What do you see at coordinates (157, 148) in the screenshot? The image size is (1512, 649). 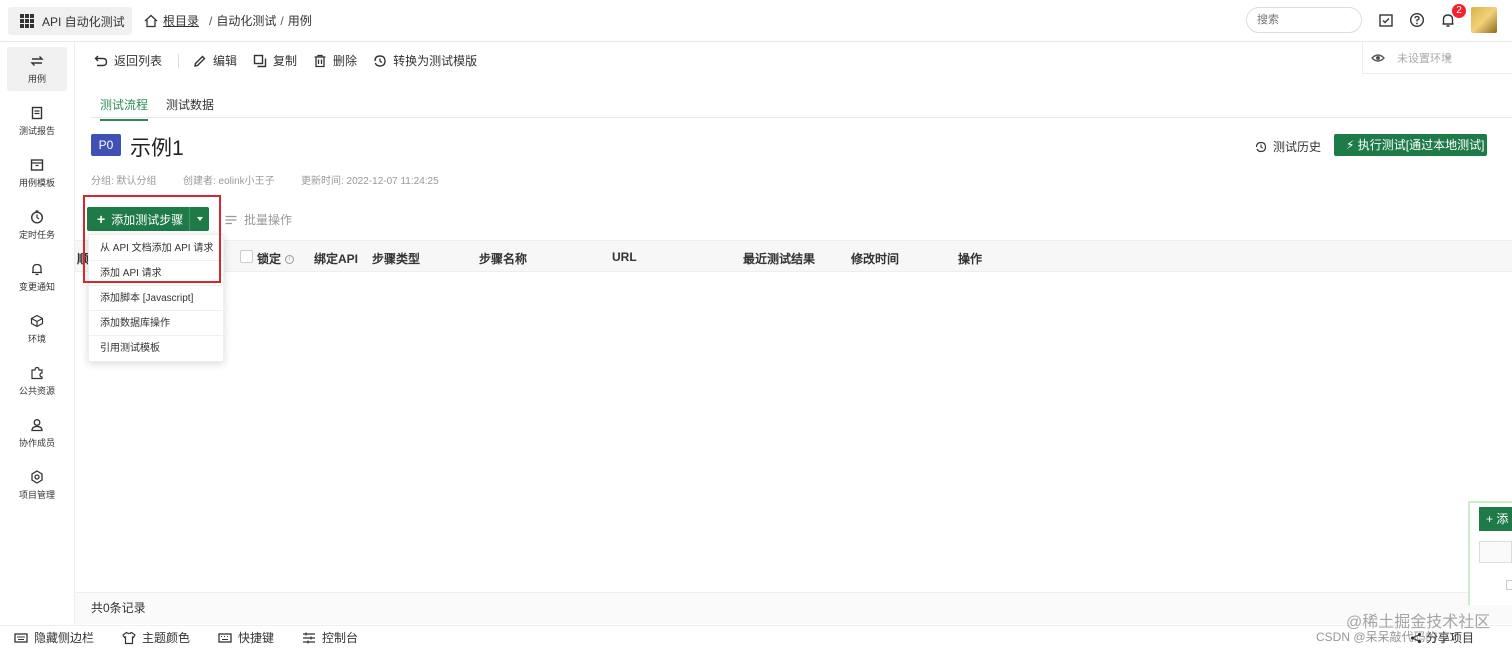 I see `page-title: 示例1` at bounding box center [157, 148].